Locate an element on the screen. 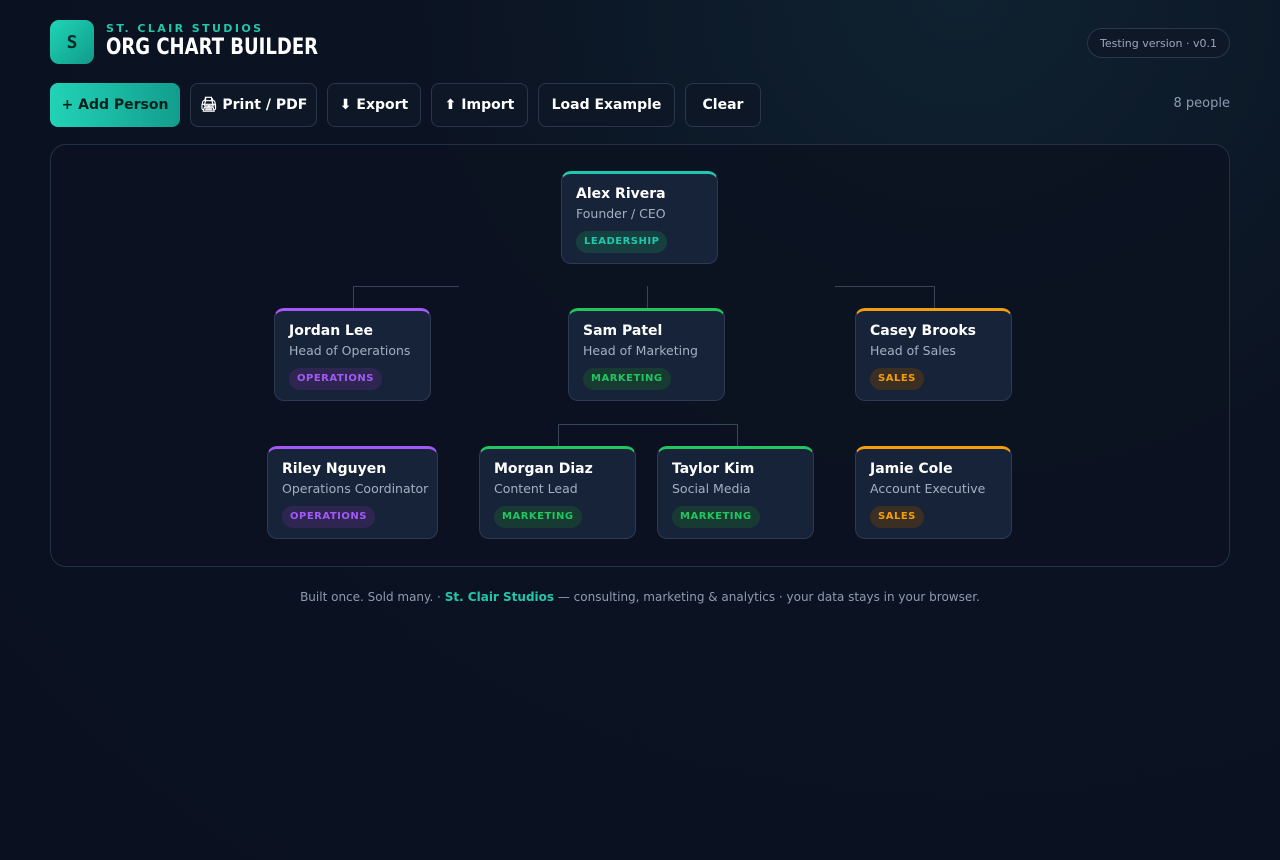 This screenshot has width=1280, height=860. person-role: Account Executive is located at coordinates (928, 488).